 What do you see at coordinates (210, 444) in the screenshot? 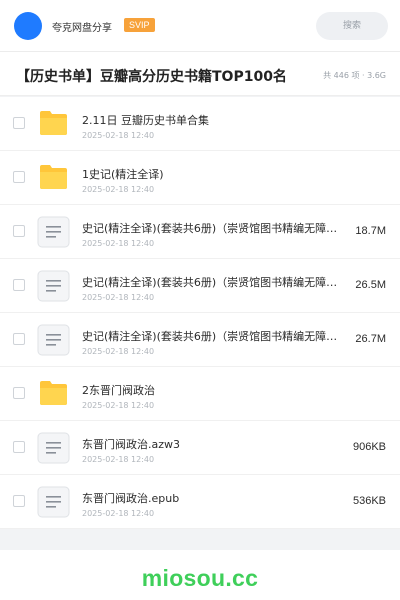
I see `file-name: 东晋门阀政治.azw3` at bounding box center [210, 444].